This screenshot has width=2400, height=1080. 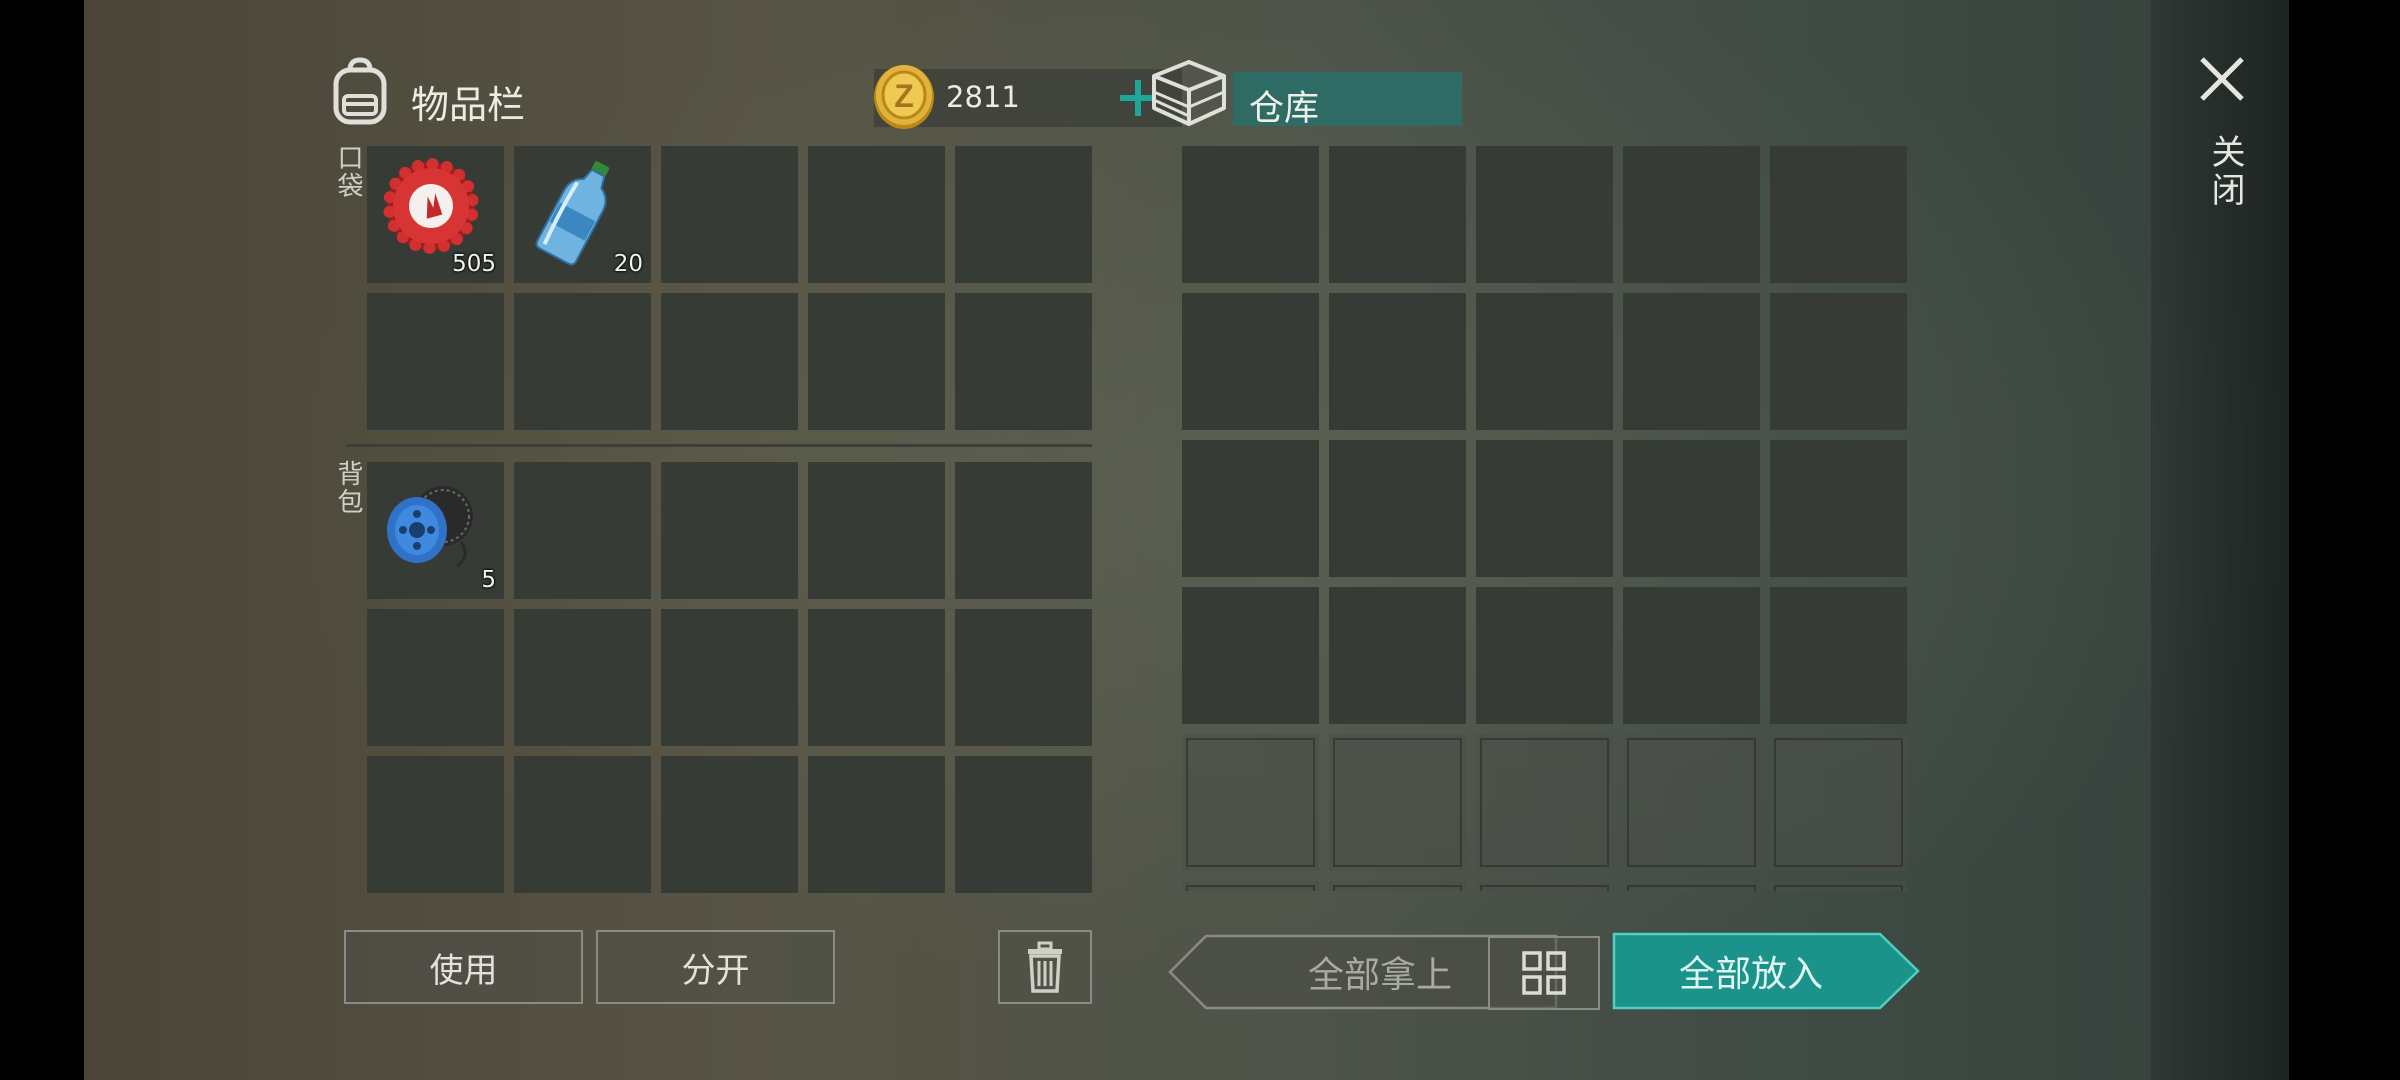 I want to click on pocket-slot: 20, so click(x=582, y=214).